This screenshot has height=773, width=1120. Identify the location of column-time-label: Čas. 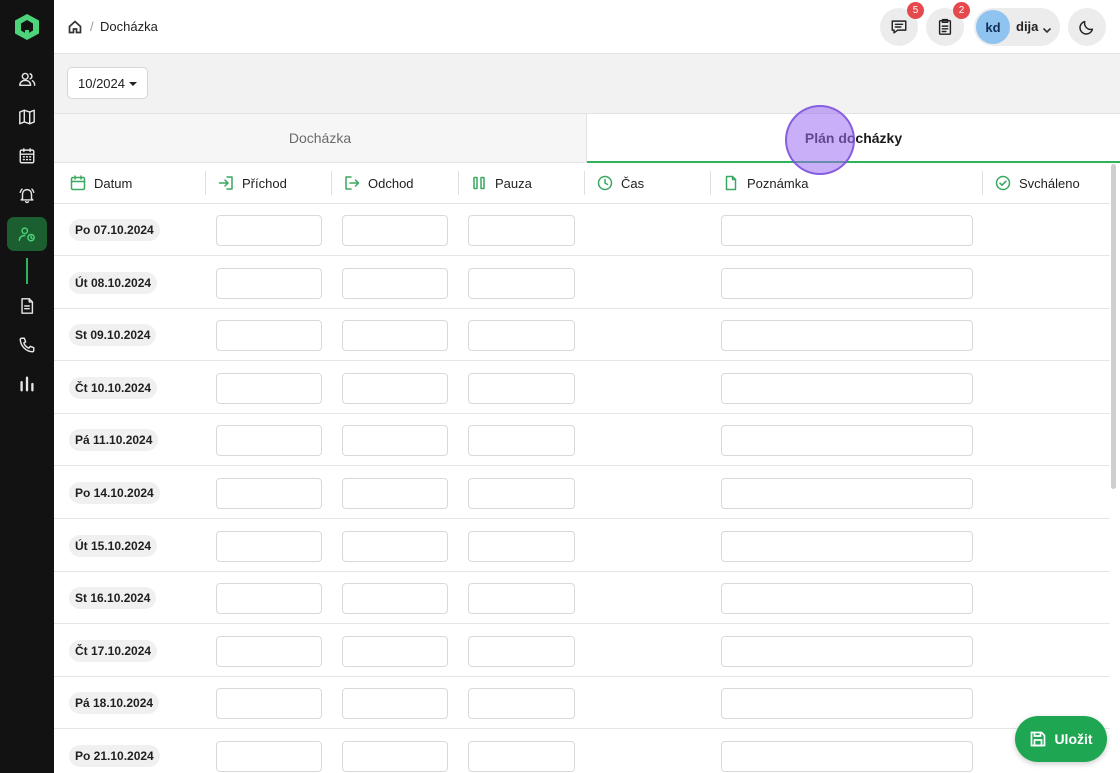
(633, 183).